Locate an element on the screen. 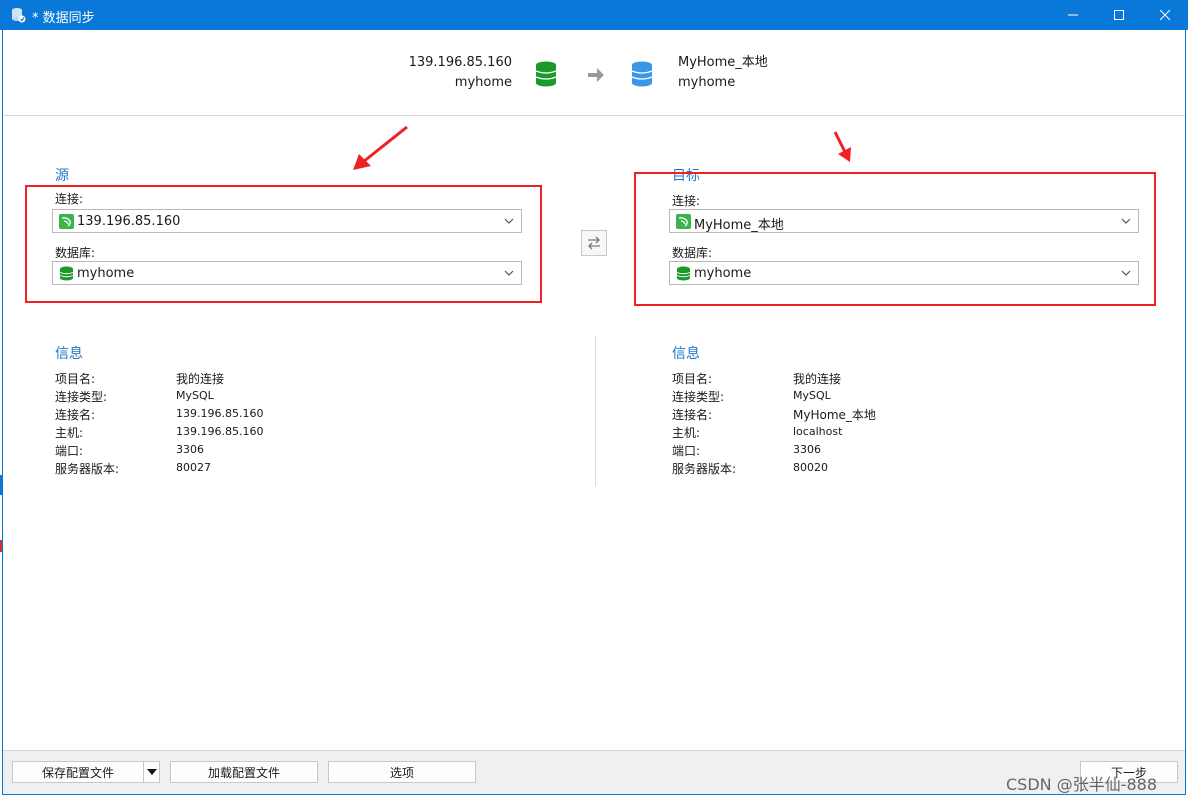  source-info-key: 端口: is located at coordinates (69, 451).